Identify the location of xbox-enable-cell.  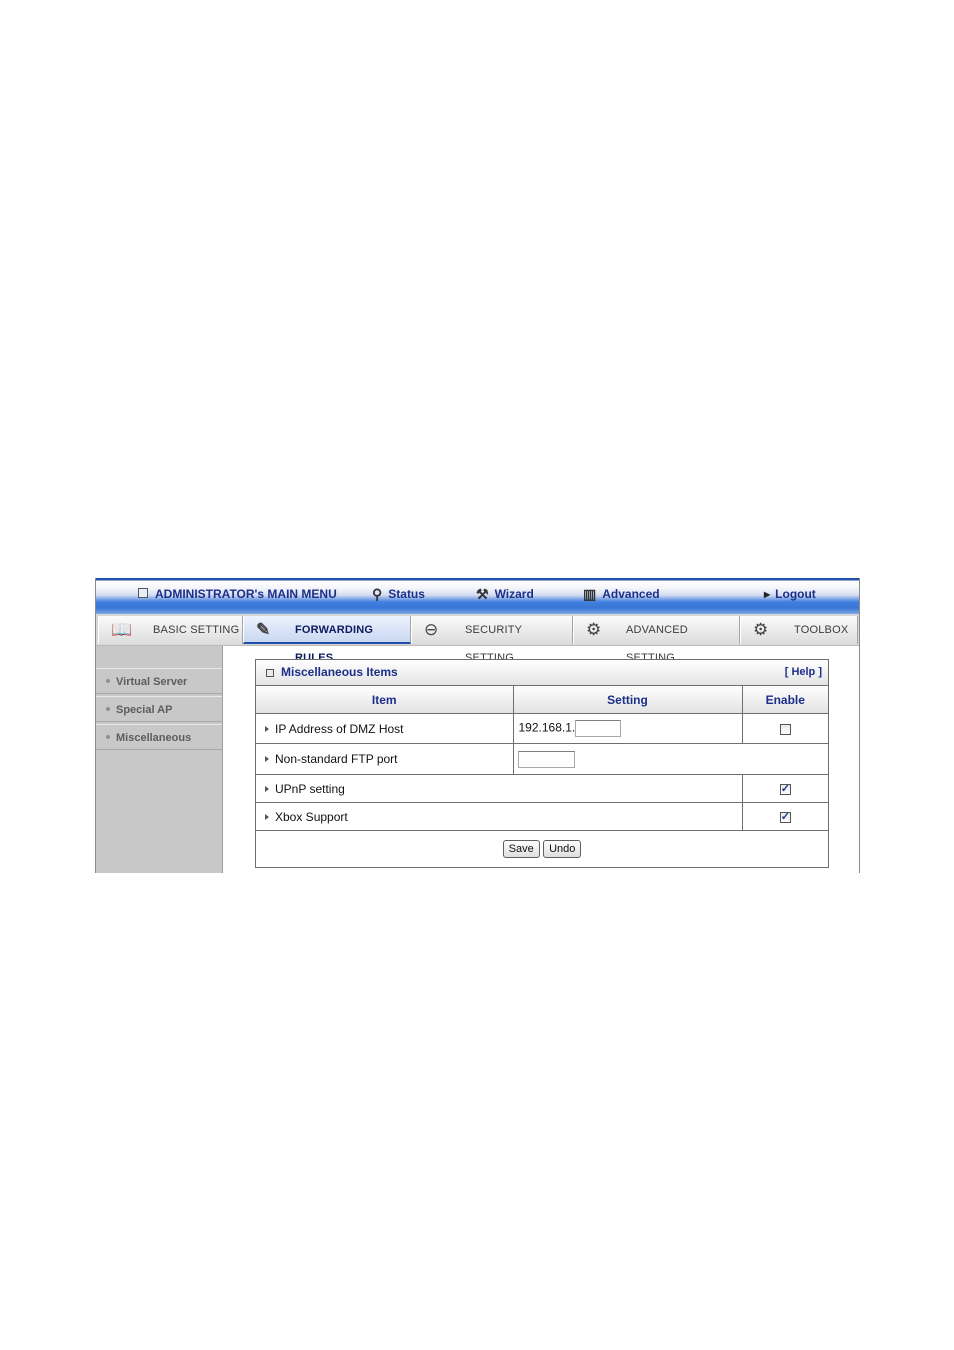
(784, 816).